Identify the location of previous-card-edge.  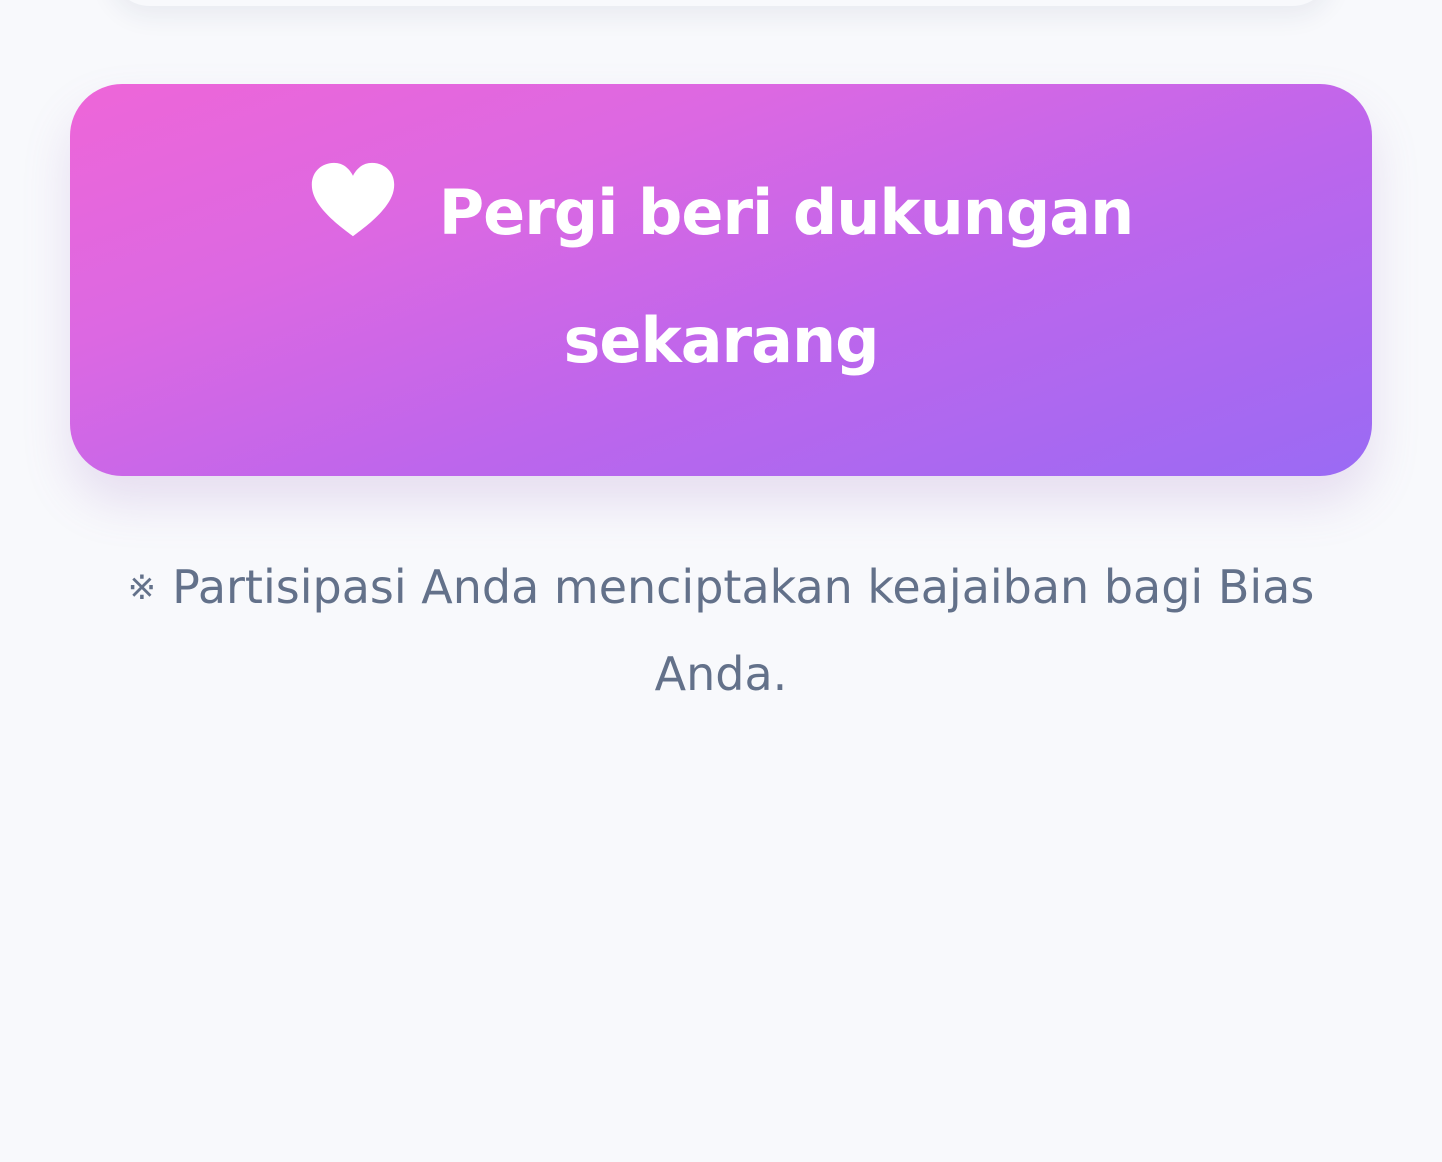
(721, 3).